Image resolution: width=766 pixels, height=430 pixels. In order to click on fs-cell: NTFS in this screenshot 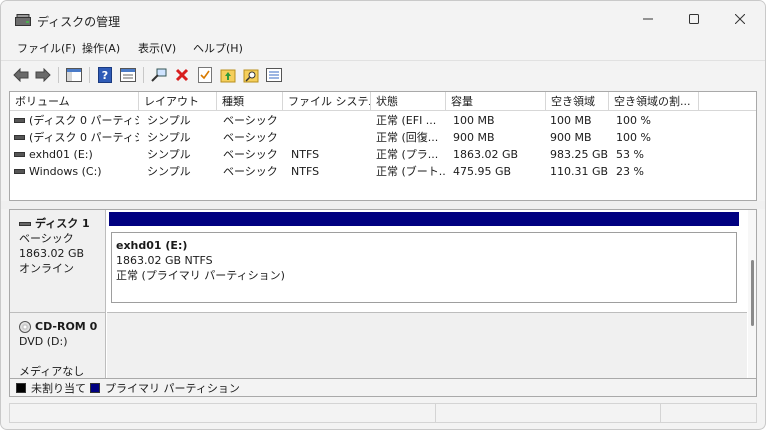, I will do `click(305, 154)`.